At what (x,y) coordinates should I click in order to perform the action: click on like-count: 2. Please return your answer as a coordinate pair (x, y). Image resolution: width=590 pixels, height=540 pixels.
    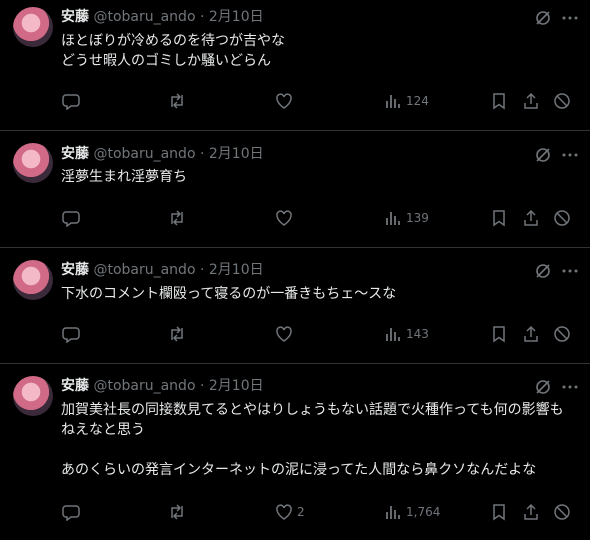
    Looking at the image, I should click on (301, 512).